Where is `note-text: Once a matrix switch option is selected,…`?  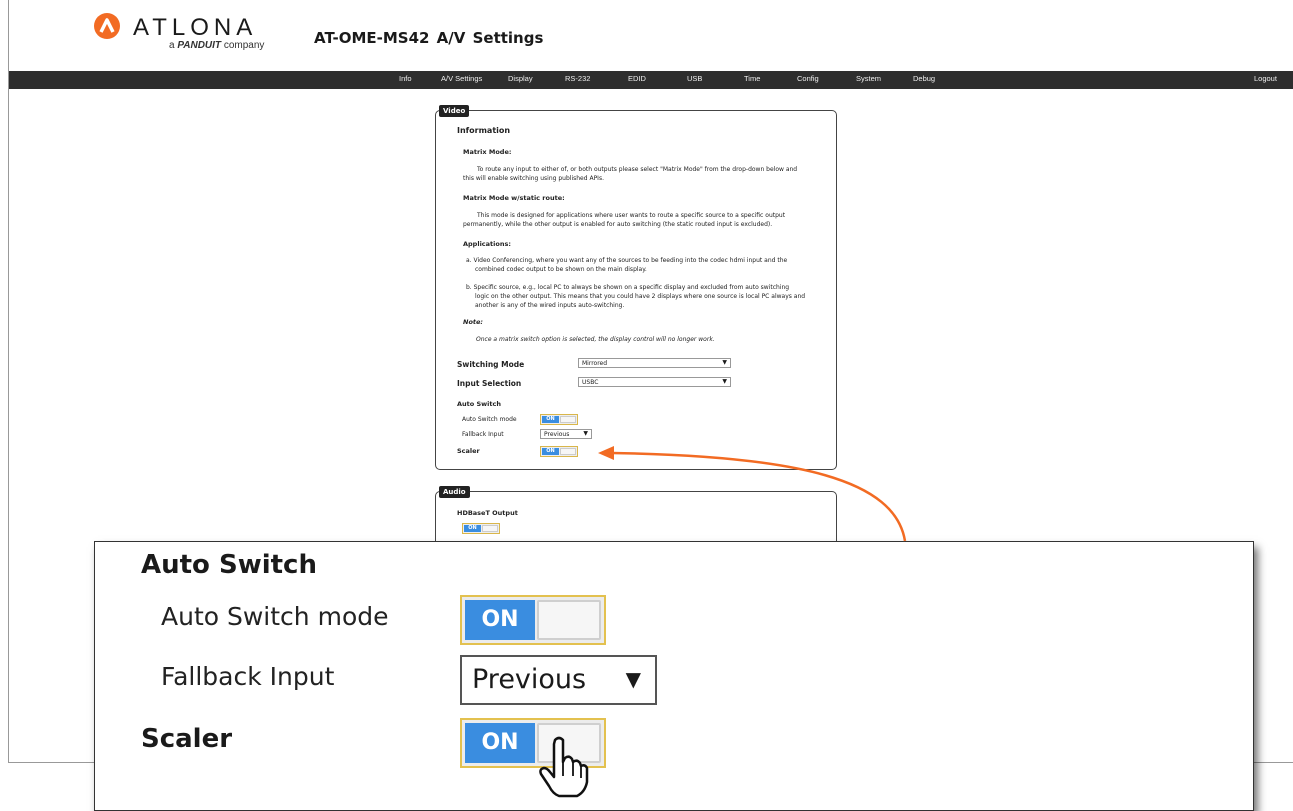 note-text: Once a matrix switch option is selected,… is located at coordinates (595, 339).